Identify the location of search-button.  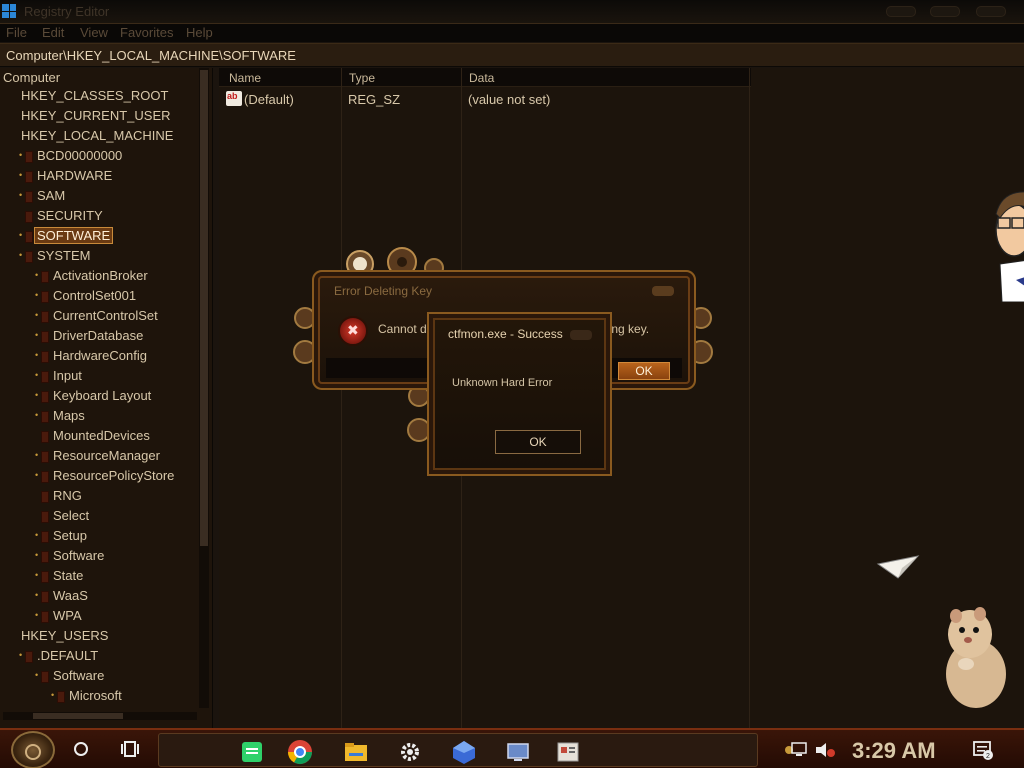
(82, 750).